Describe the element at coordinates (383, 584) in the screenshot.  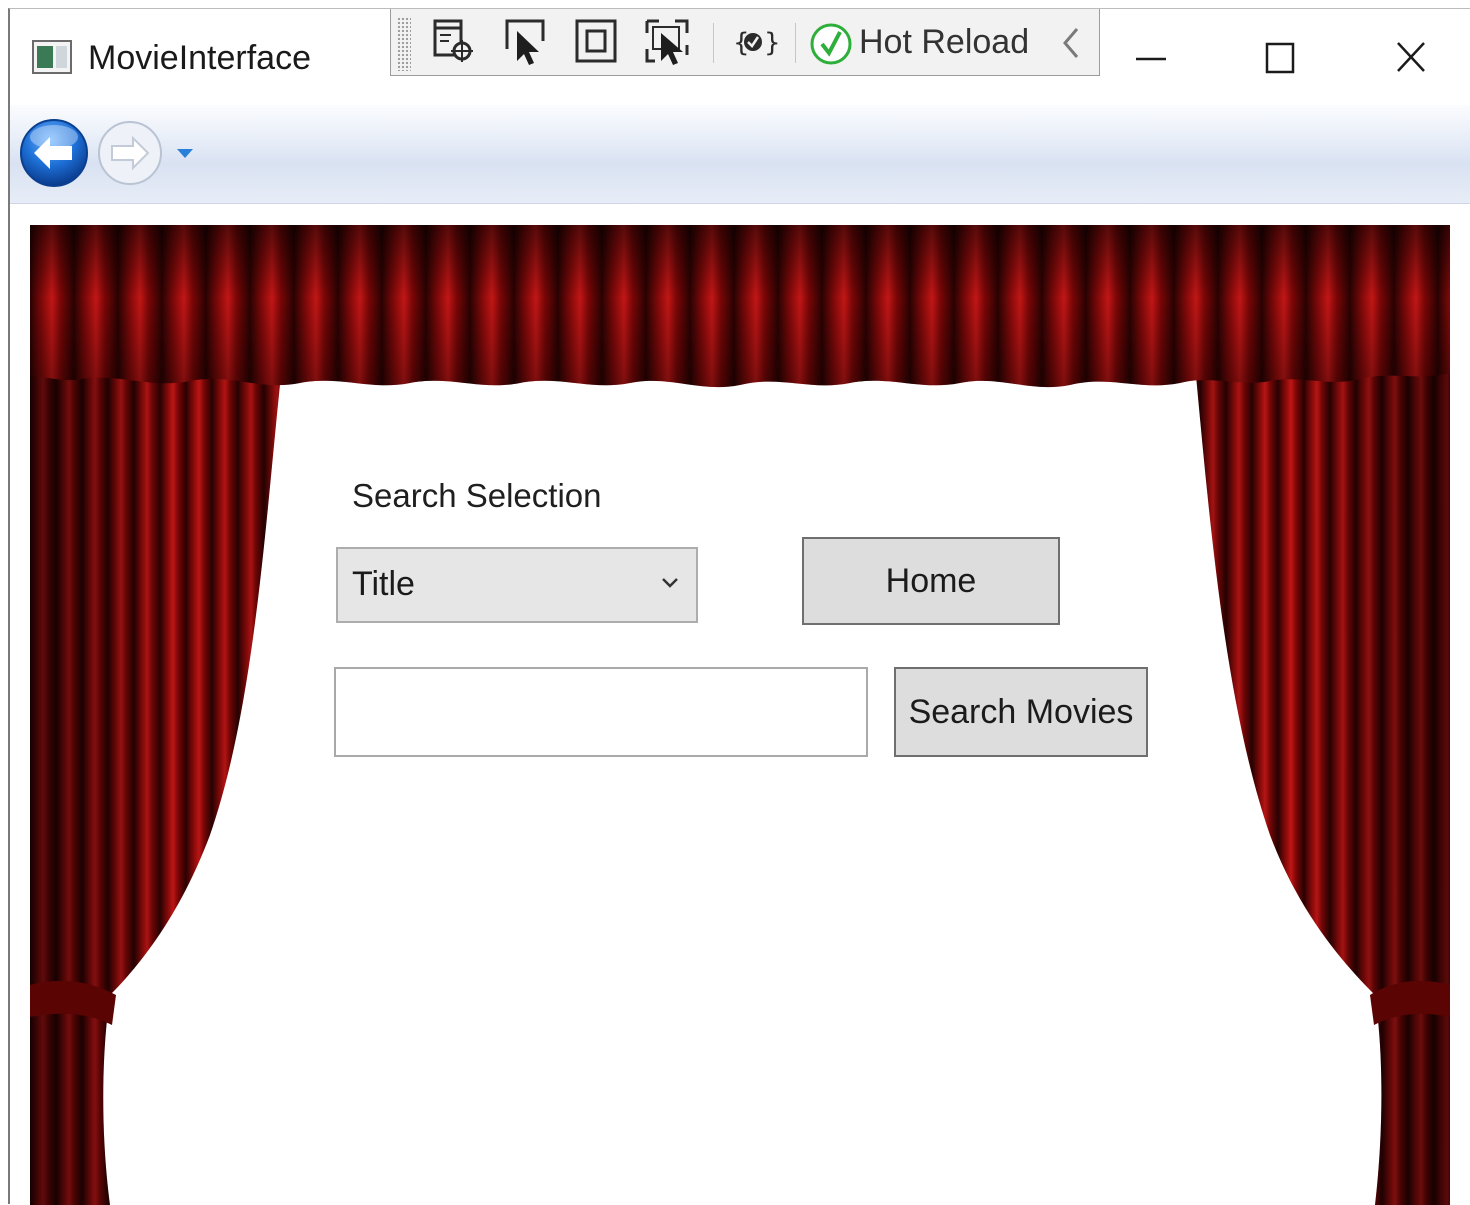
I see `search-selection-value: Title` at that location.